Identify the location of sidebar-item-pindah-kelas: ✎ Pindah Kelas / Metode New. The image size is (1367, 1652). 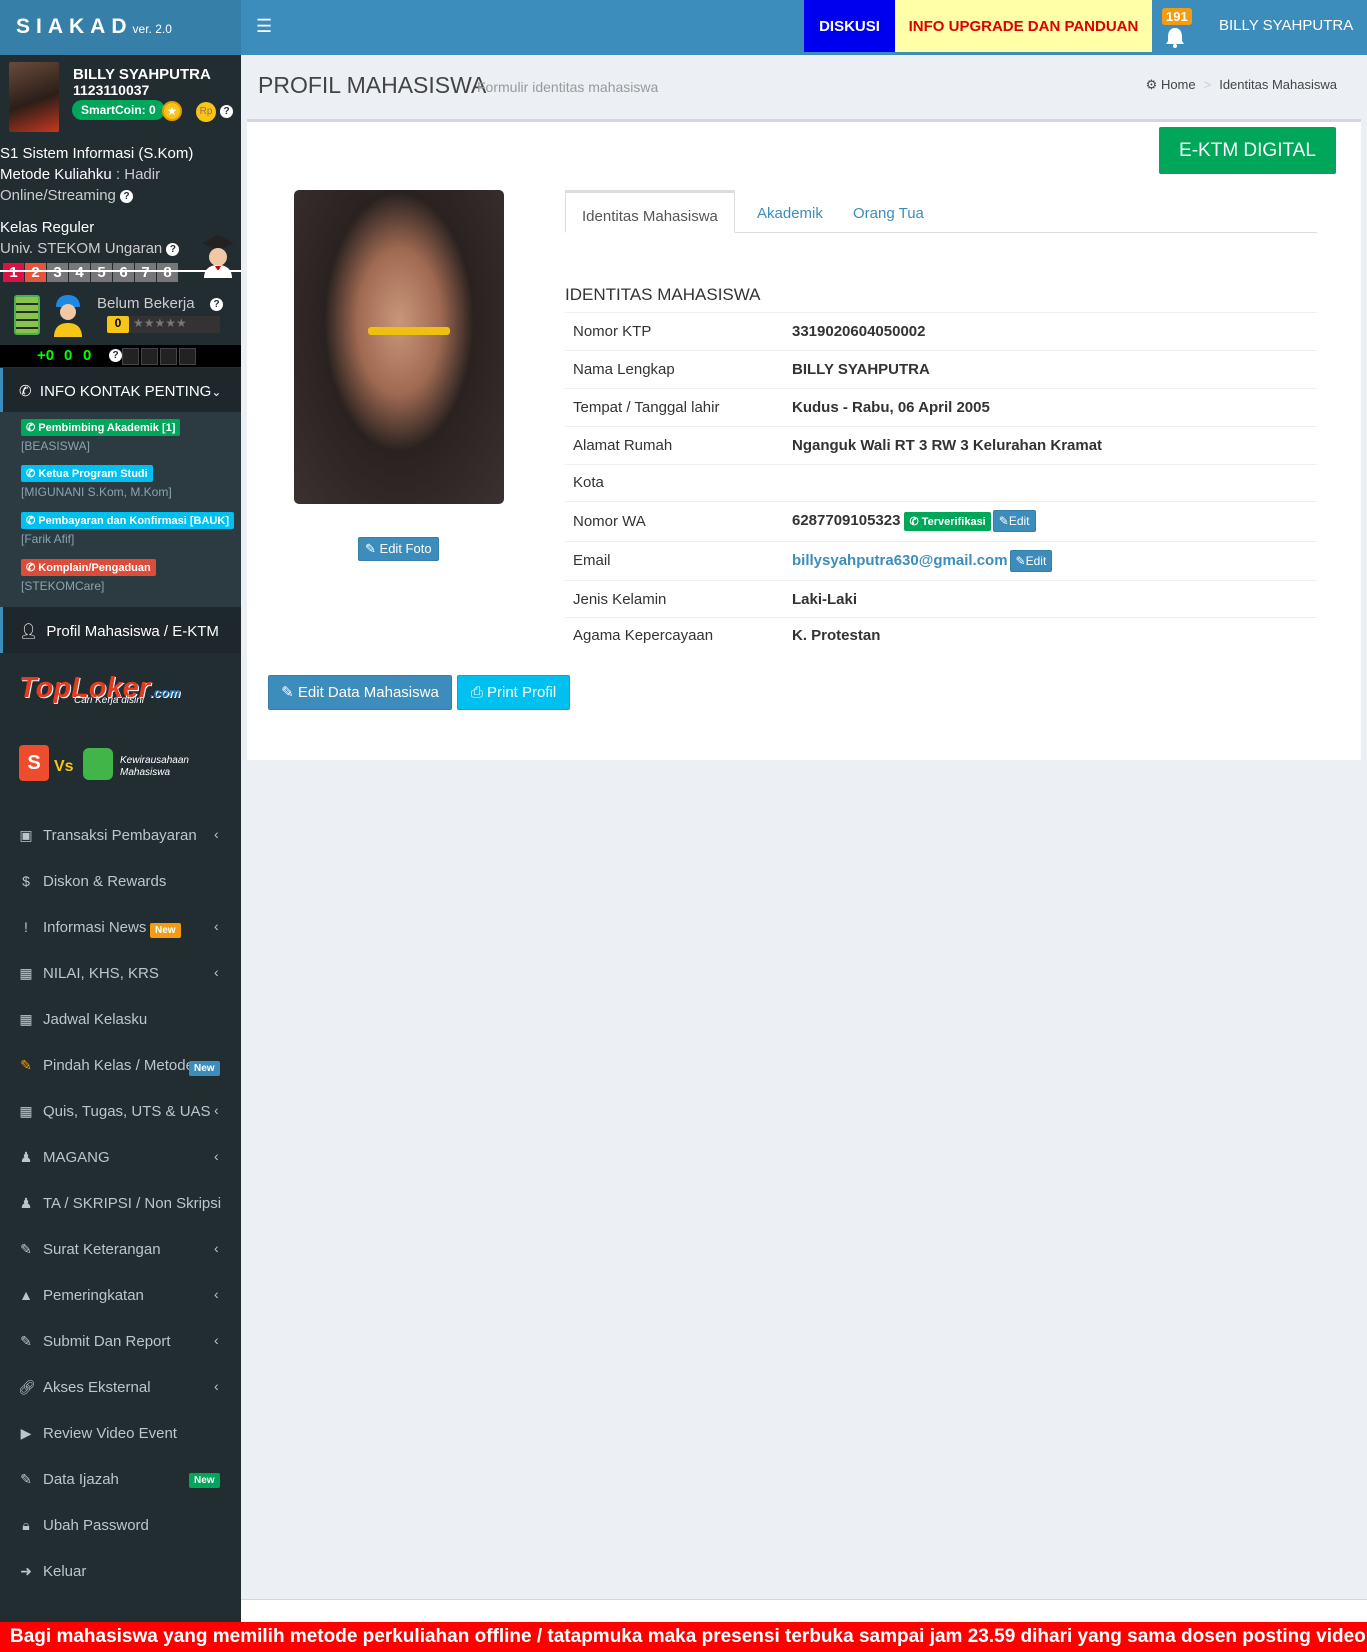
(120, 1067).